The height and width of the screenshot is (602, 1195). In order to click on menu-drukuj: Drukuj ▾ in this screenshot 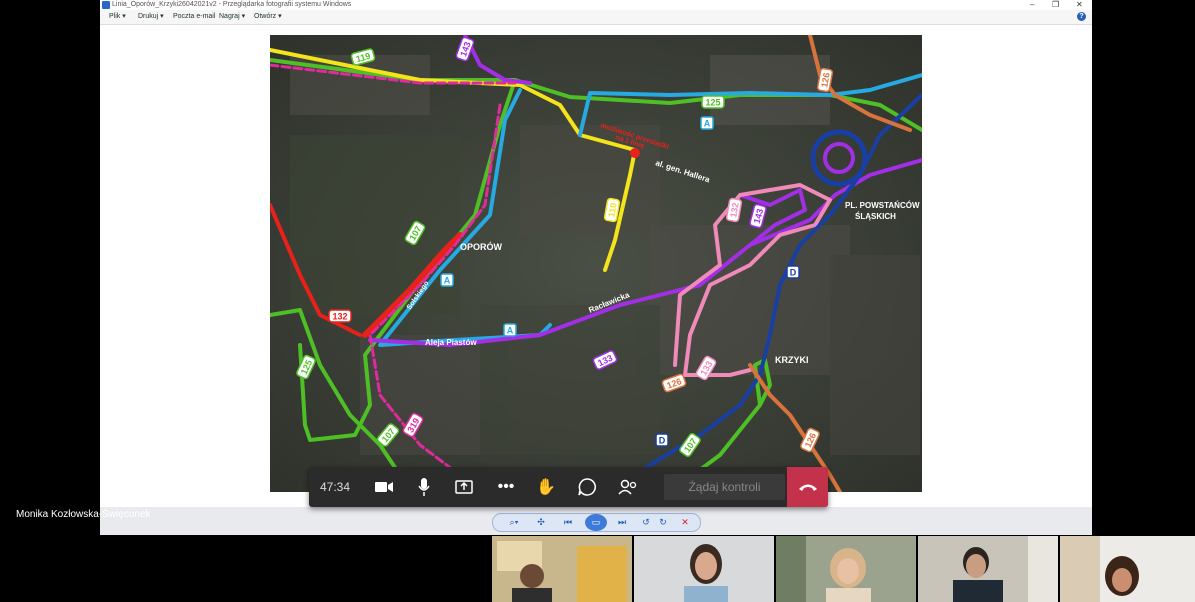, I will do `click(151, 17)`.